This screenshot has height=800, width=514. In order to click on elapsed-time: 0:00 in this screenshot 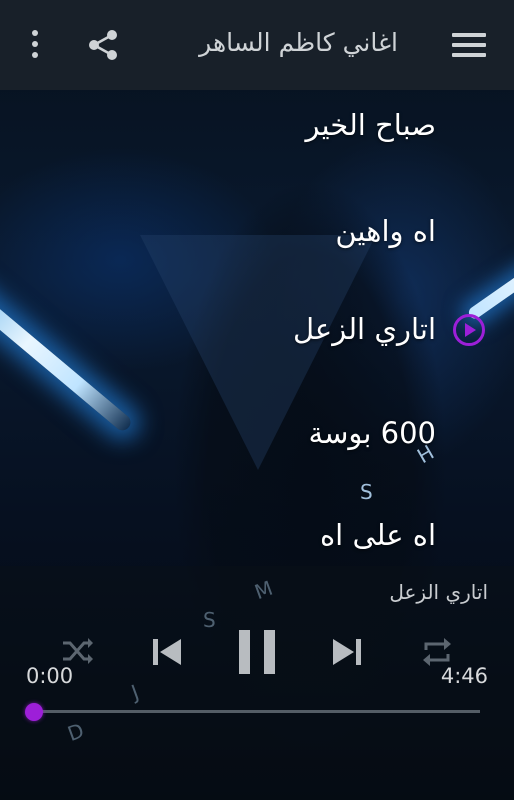, I will do `click(50, 676)`.